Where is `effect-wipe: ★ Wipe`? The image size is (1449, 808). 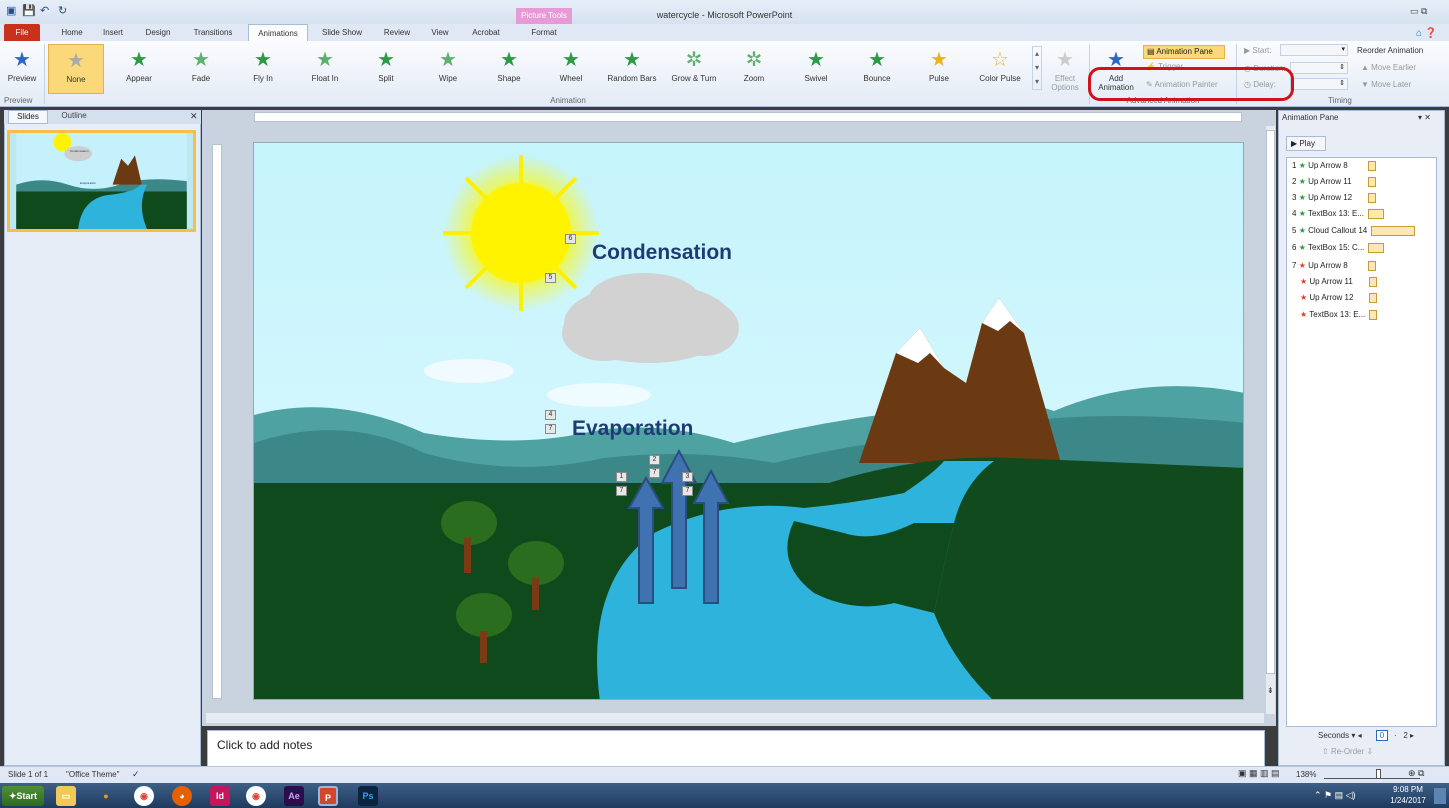
effect-wipe: ★ Wipe is located at coordinates (448, 69).